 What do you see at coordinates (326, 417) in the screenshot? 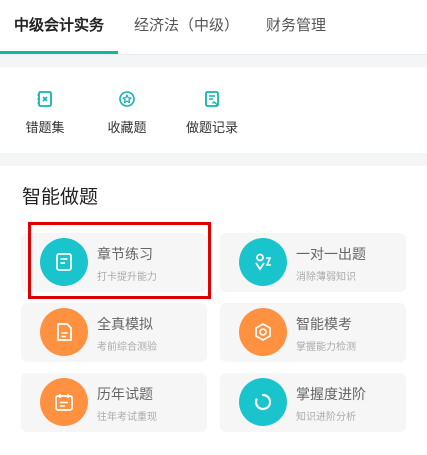
I see `card-subtitle: 知识进阶分析` at bounding box center [326, 417].